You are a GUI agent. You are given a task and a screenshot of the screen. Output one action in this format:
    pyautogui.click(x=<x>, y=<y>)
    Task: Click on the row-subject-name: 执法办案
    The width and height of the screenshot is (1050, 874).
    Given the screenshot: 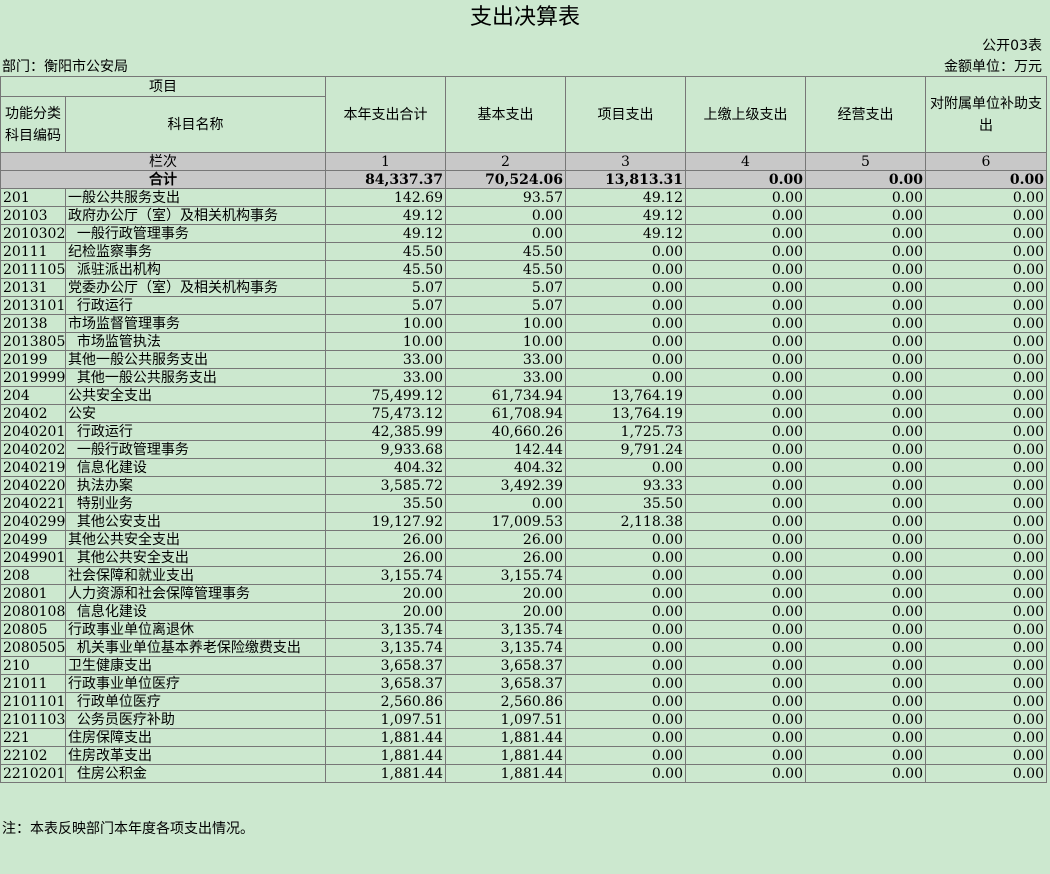 What is the action you would take?
    pyautogui.click(x=195, y=485)
    